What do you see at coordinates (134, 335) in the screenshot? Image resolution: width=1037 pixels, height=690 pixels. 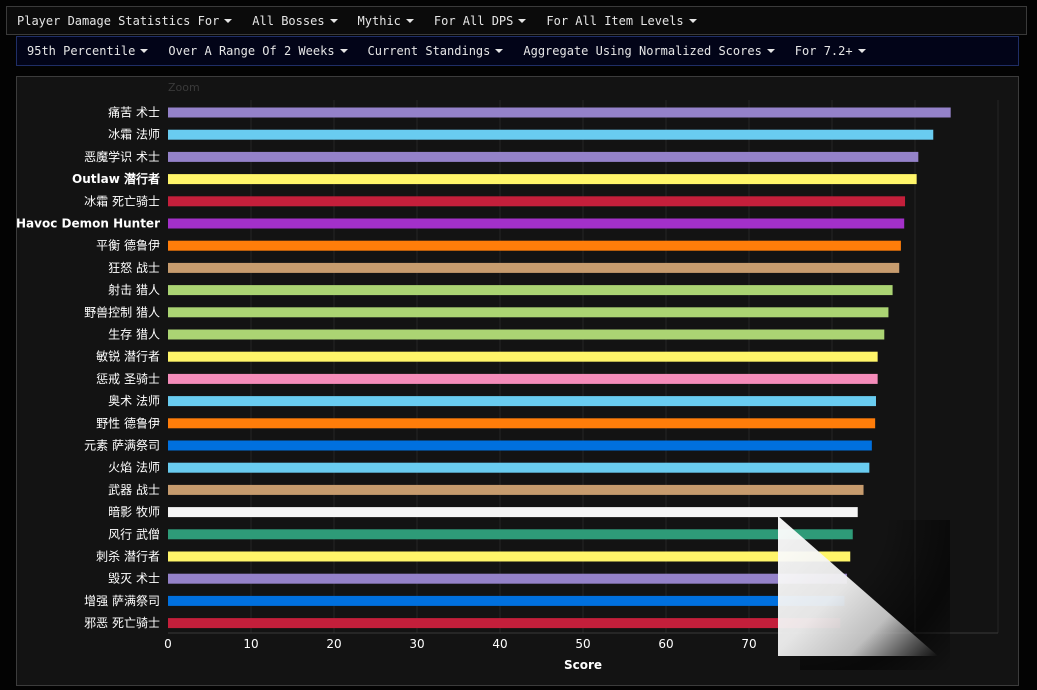 I see `y-tick-label: 生存 猎人` at bounding box center [134, 335].